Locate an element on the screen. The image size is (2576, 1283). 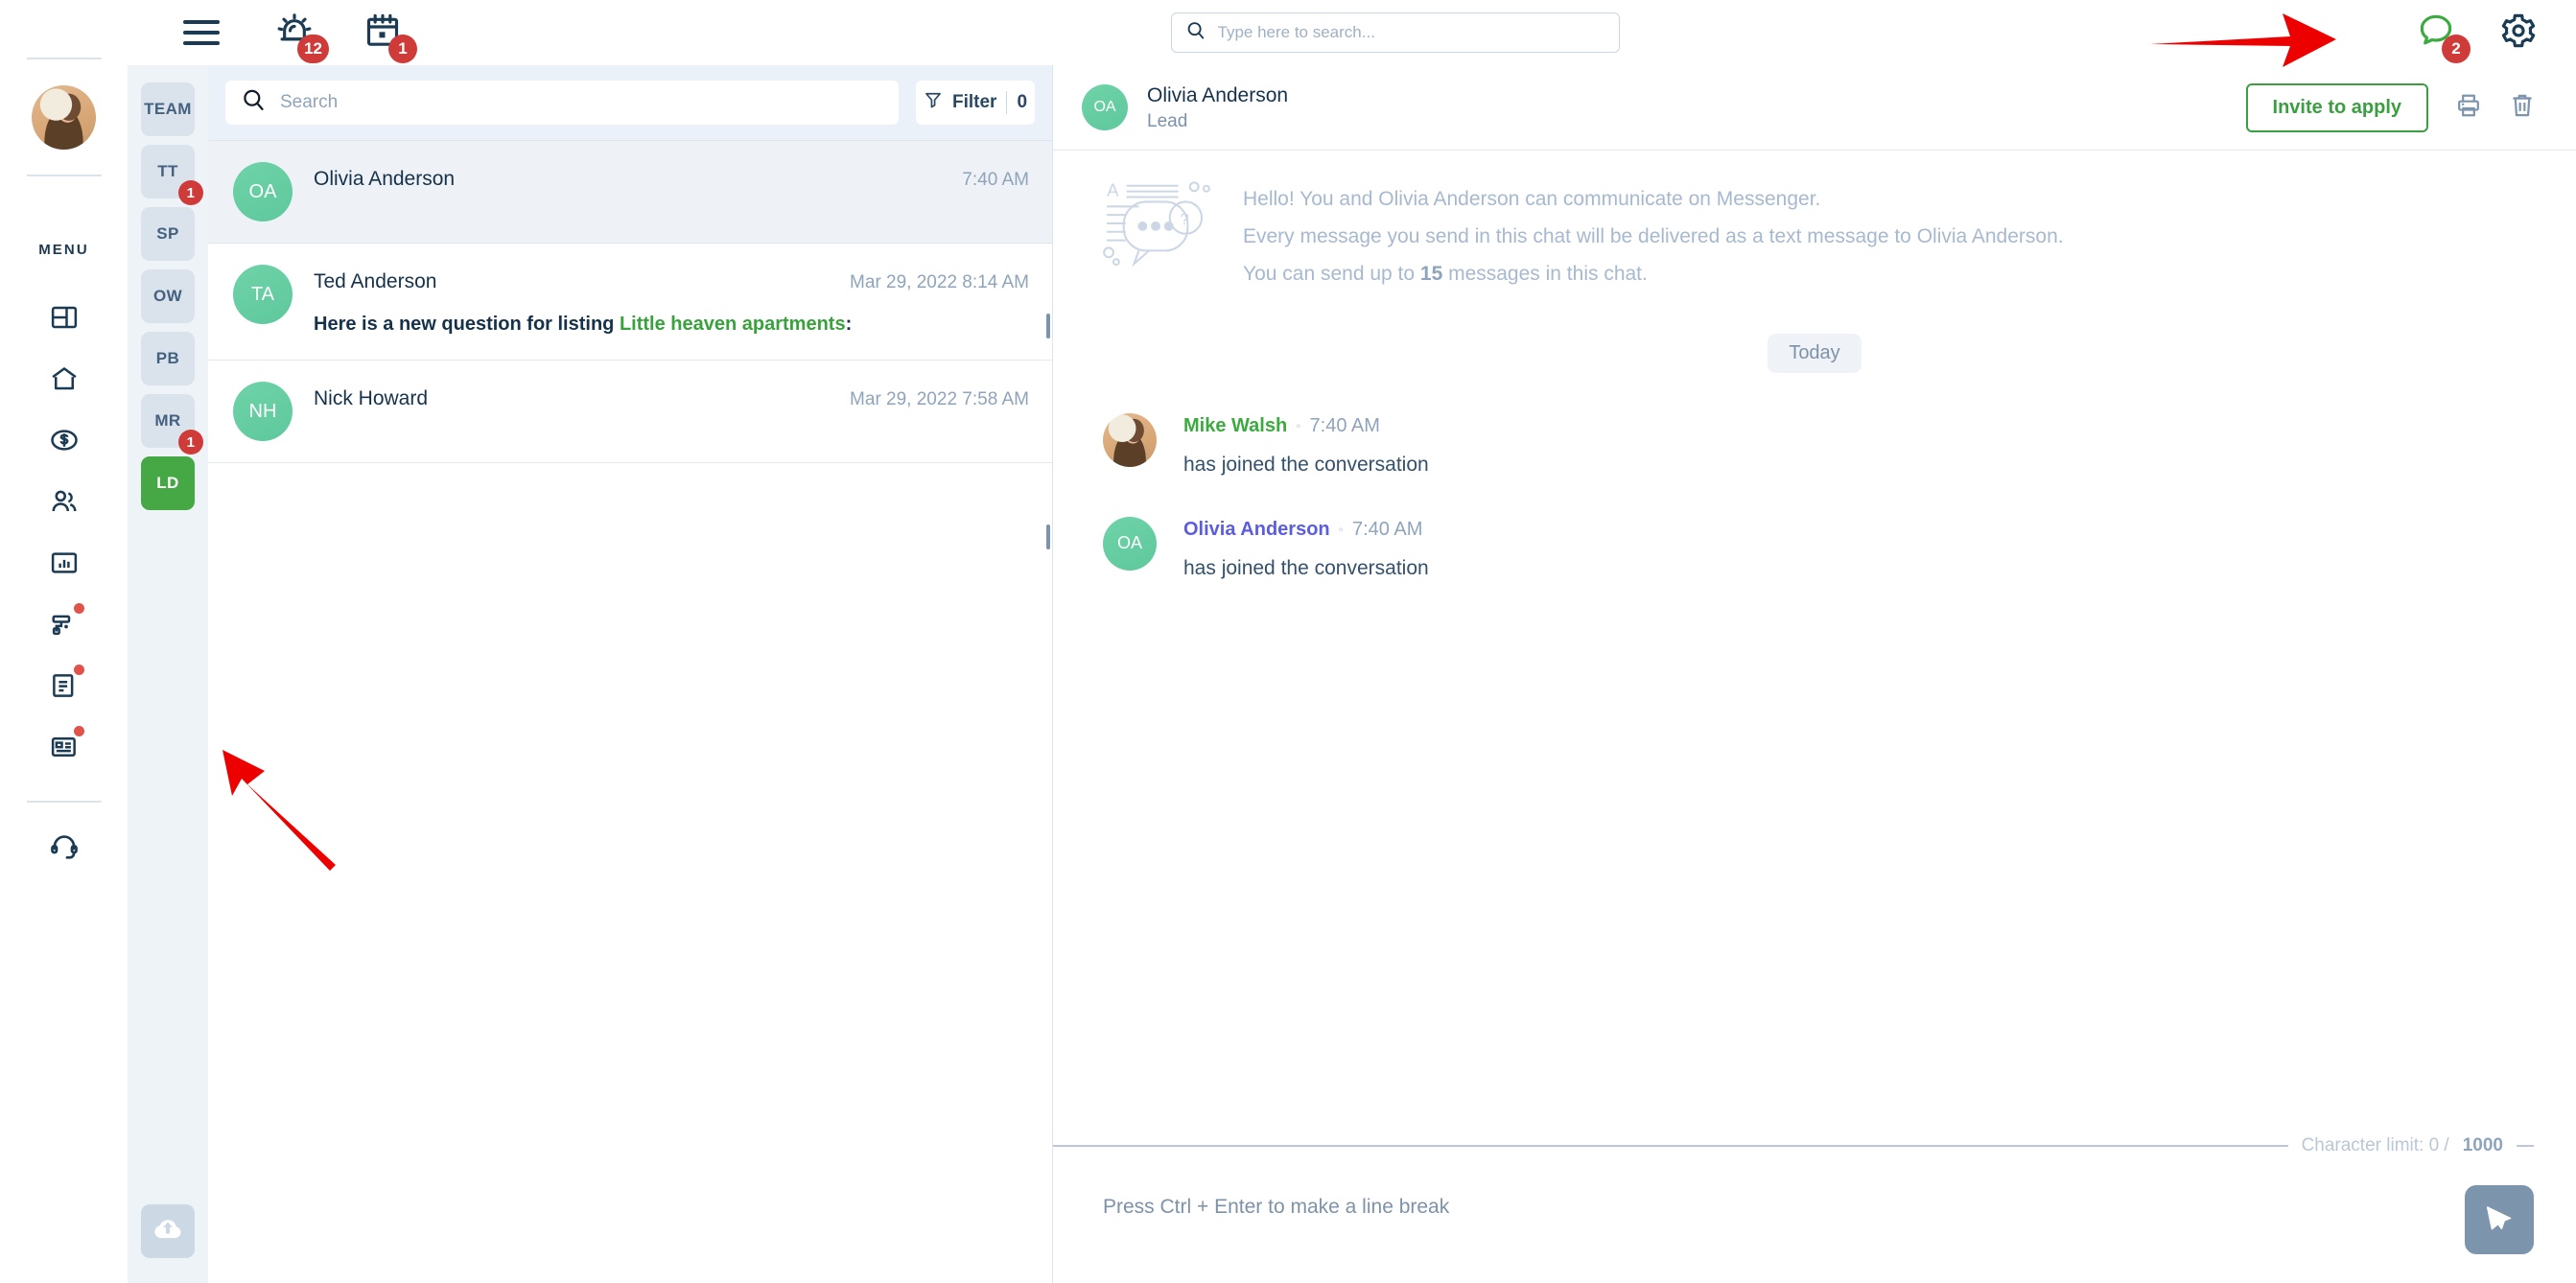
team-chip-ld: LD is located at coordinates (168, 483).